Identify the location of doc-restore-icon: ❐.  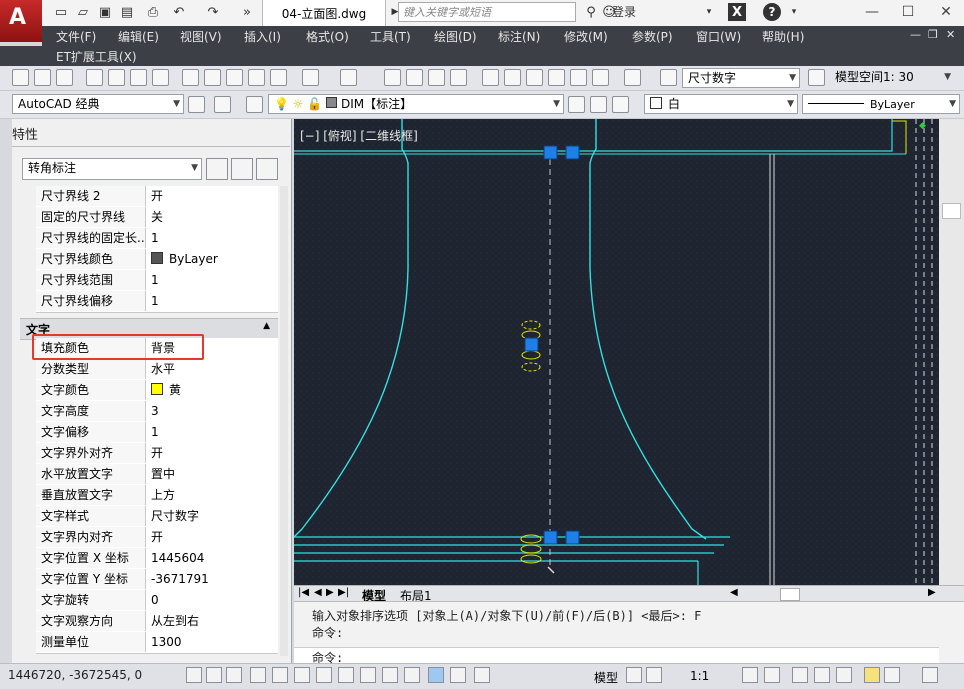
(933, 34).